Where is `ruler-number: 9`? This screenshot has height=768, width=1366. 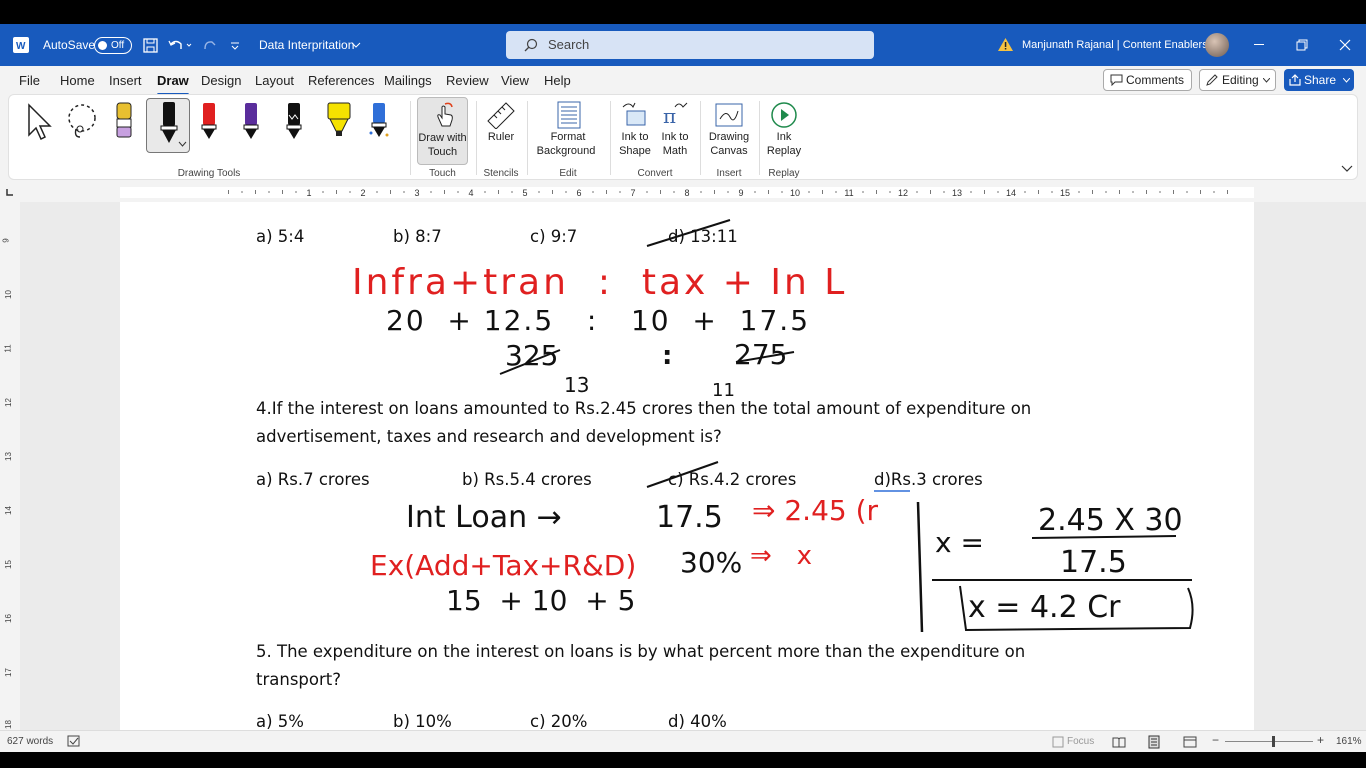 ruler-number: 9 is located at coordinates (740, 193).